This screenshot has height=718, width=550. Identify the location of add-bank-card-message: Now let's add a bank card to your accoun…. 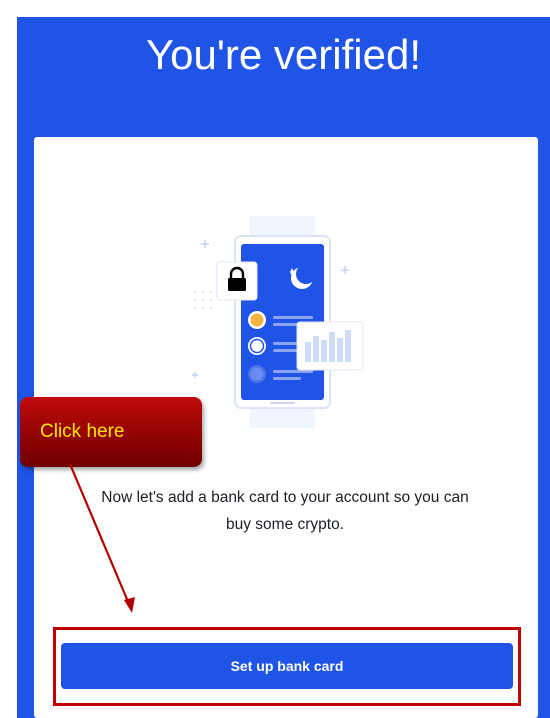
(285, 511).